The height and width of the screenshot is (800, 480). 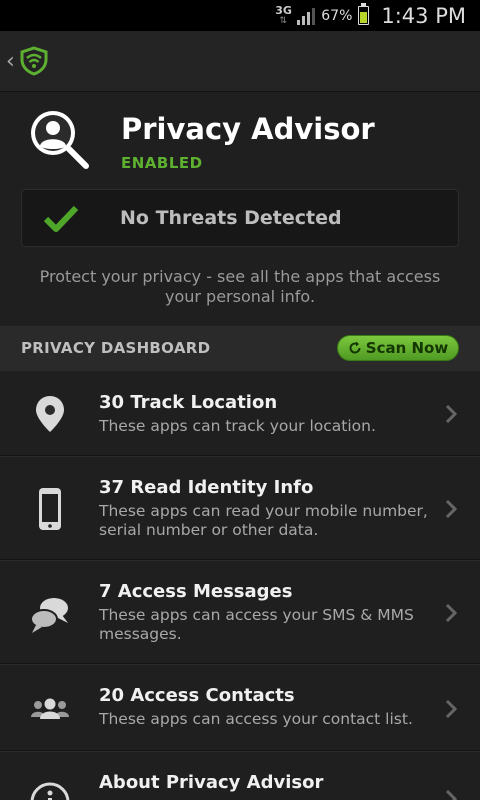 What do you see at coordinates (197, 695) in the screenshot?
I see `list-item-label: 20 Access Contacts` at bounding box center [197, 695].